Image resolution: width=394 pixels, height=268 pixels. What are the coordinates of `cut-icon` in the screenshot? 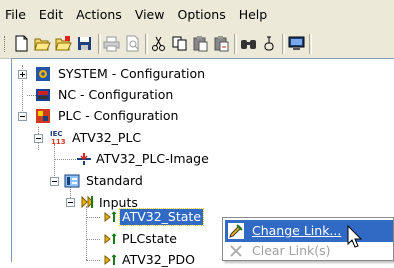 It's located at (158, 43).